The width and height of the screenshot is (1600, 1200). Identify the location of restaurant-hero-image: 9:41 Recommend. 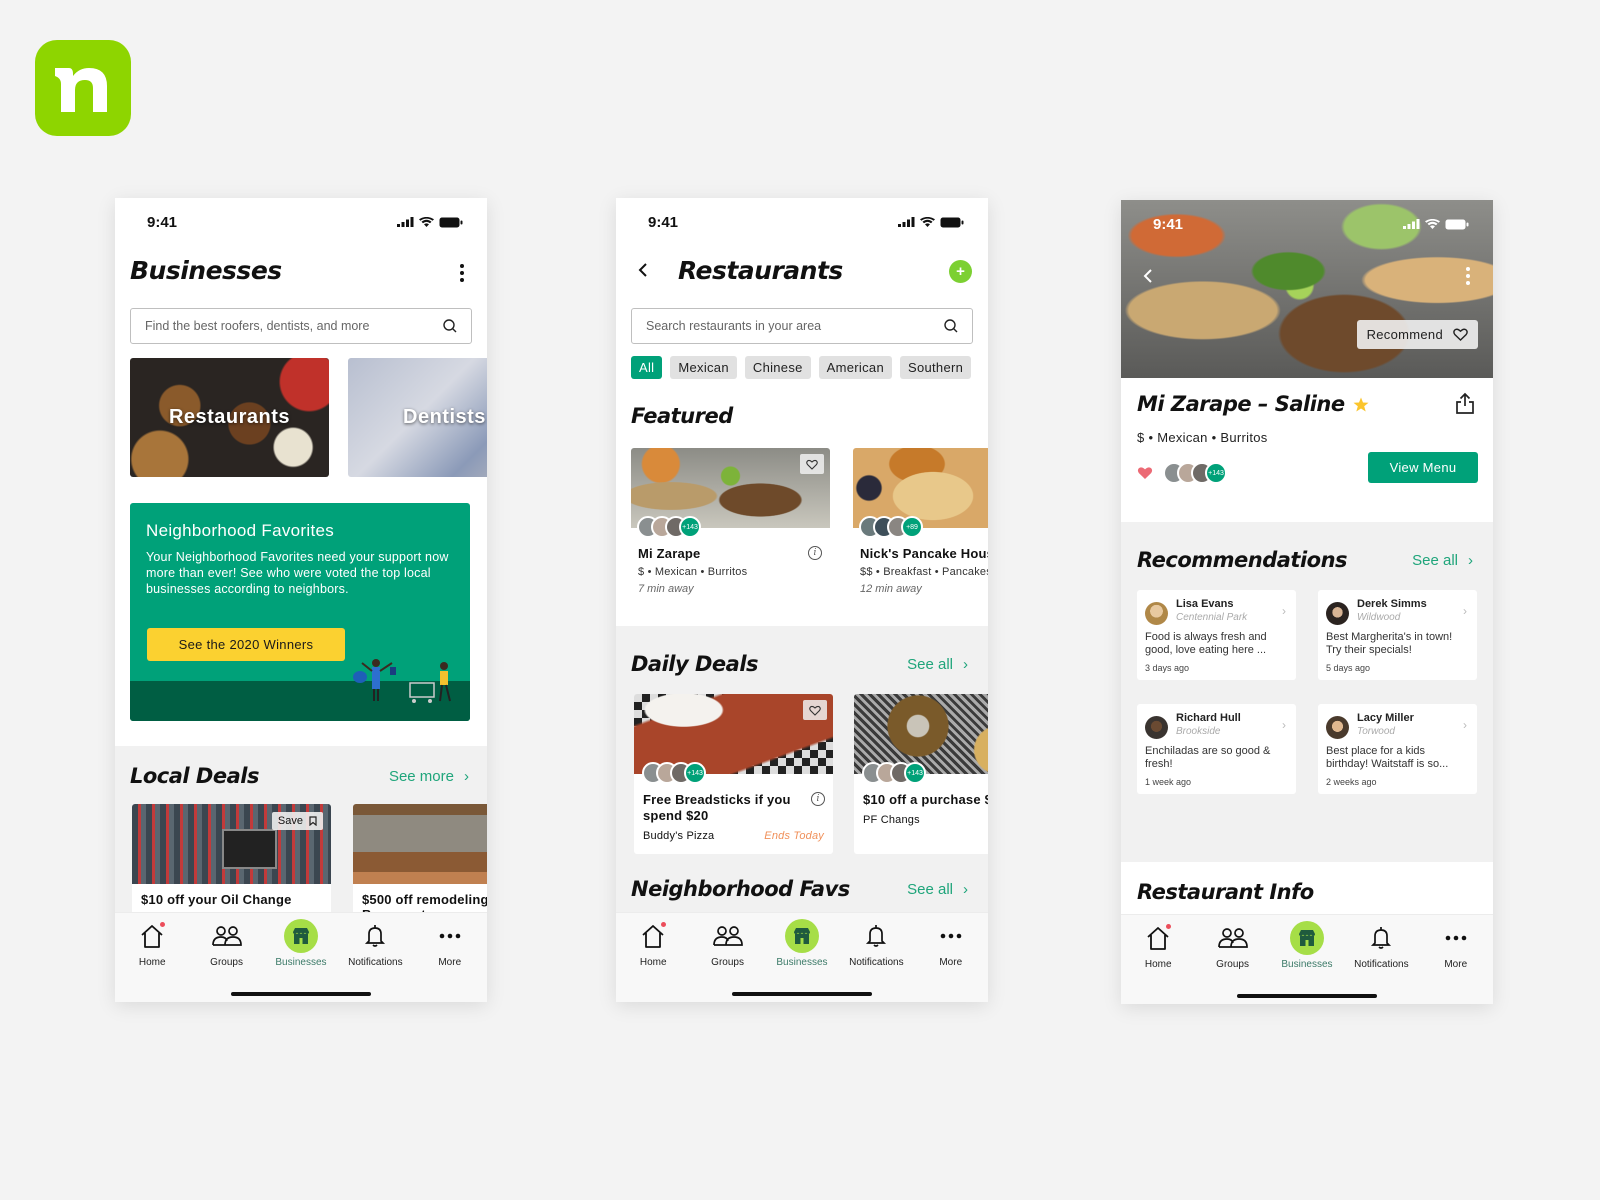
(1307, 289).